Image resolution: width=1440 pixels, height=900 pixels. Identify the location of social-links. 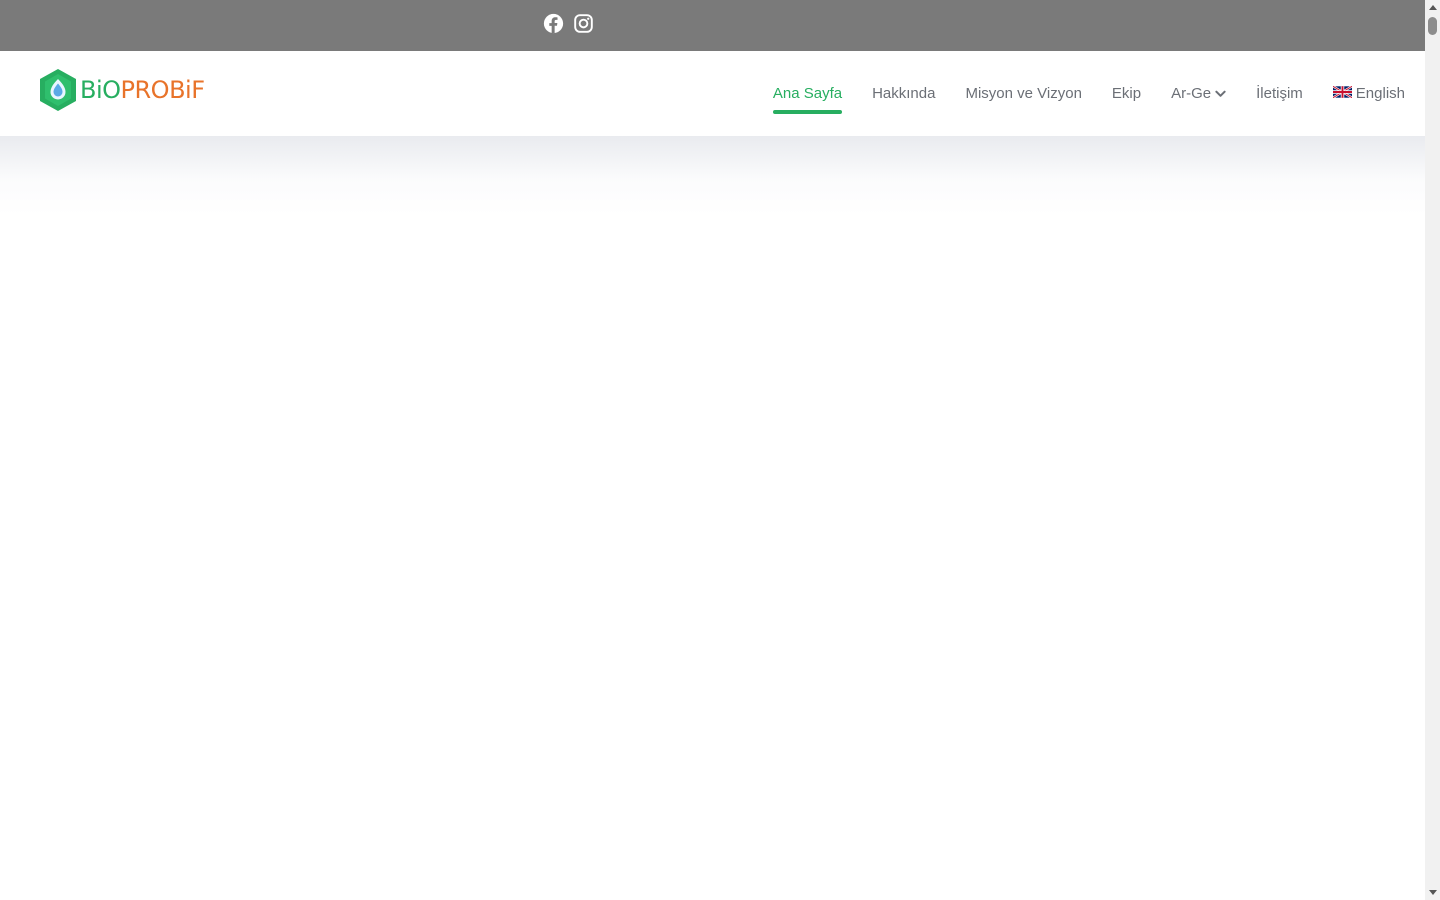
(568, 25).